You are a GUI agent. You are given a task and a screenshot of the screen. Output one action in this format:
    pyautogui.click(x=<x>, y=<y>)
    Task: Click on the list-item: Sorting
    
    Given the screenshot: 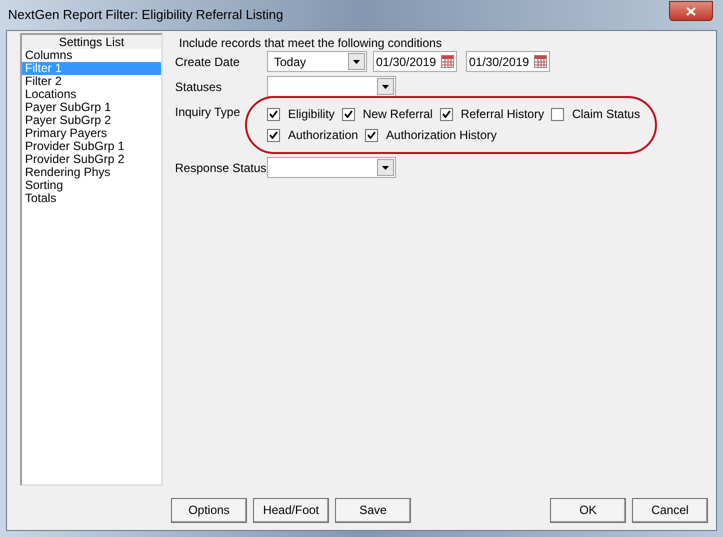 What is the action you would take?
    pyautogui.click(x=91, y=185)
    